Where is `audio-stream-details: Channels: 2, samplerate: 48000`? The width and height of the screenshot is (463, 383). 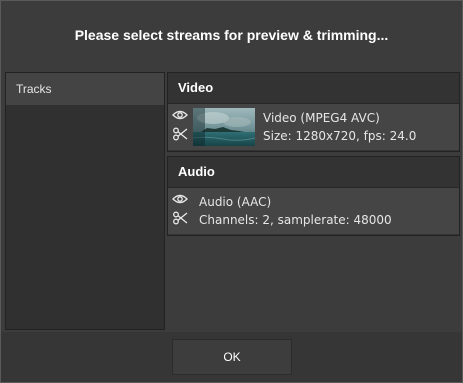 audio-stream-details: Channels: 2, samplerate: 48000 is located at coordinates (295, 220).